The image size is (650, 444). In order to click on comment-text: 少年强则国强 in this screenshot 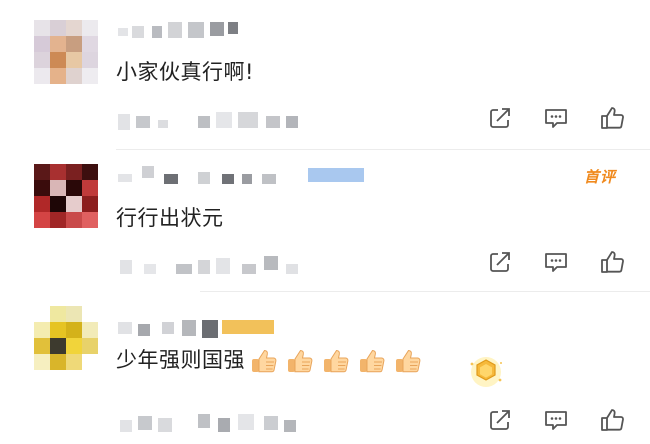, I will do `click(272, 360)`.